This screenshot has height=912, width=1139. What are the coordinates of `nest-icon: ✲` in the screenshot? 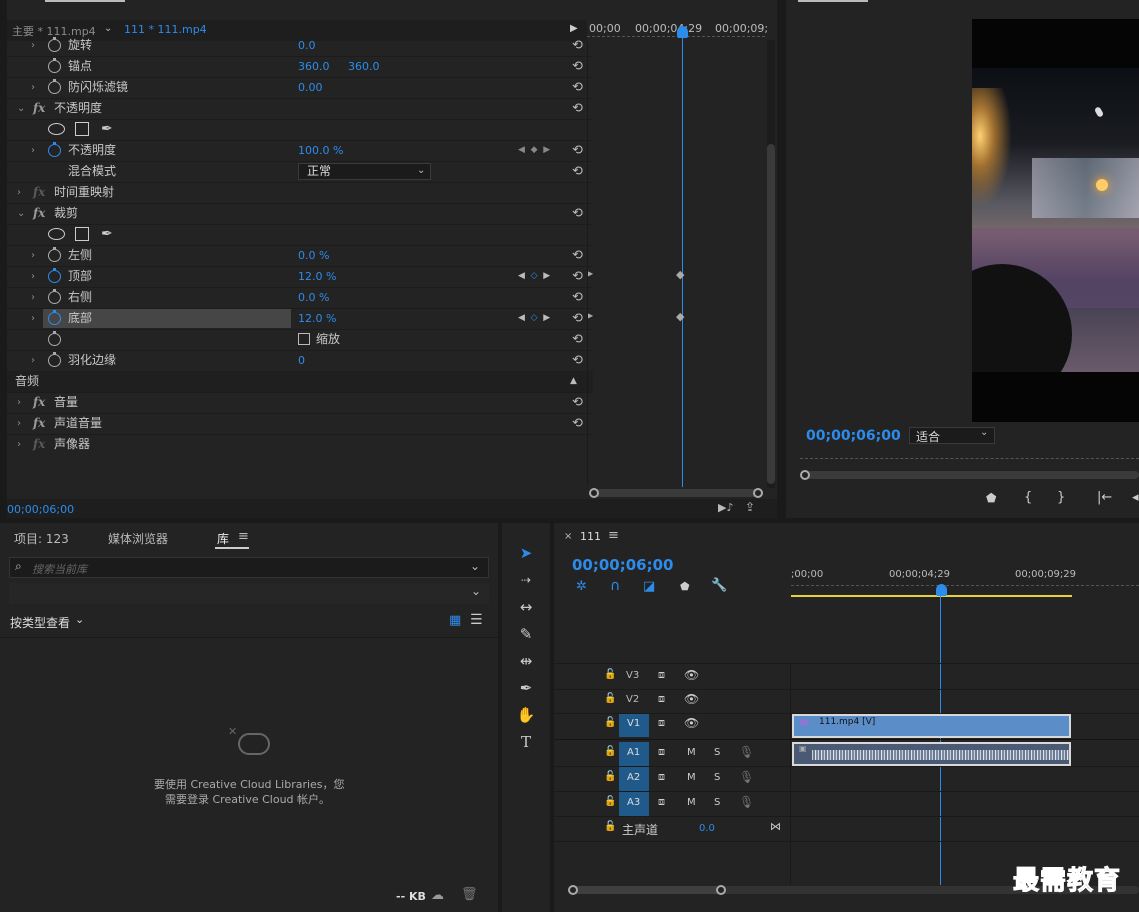 It's located at (581, 586).